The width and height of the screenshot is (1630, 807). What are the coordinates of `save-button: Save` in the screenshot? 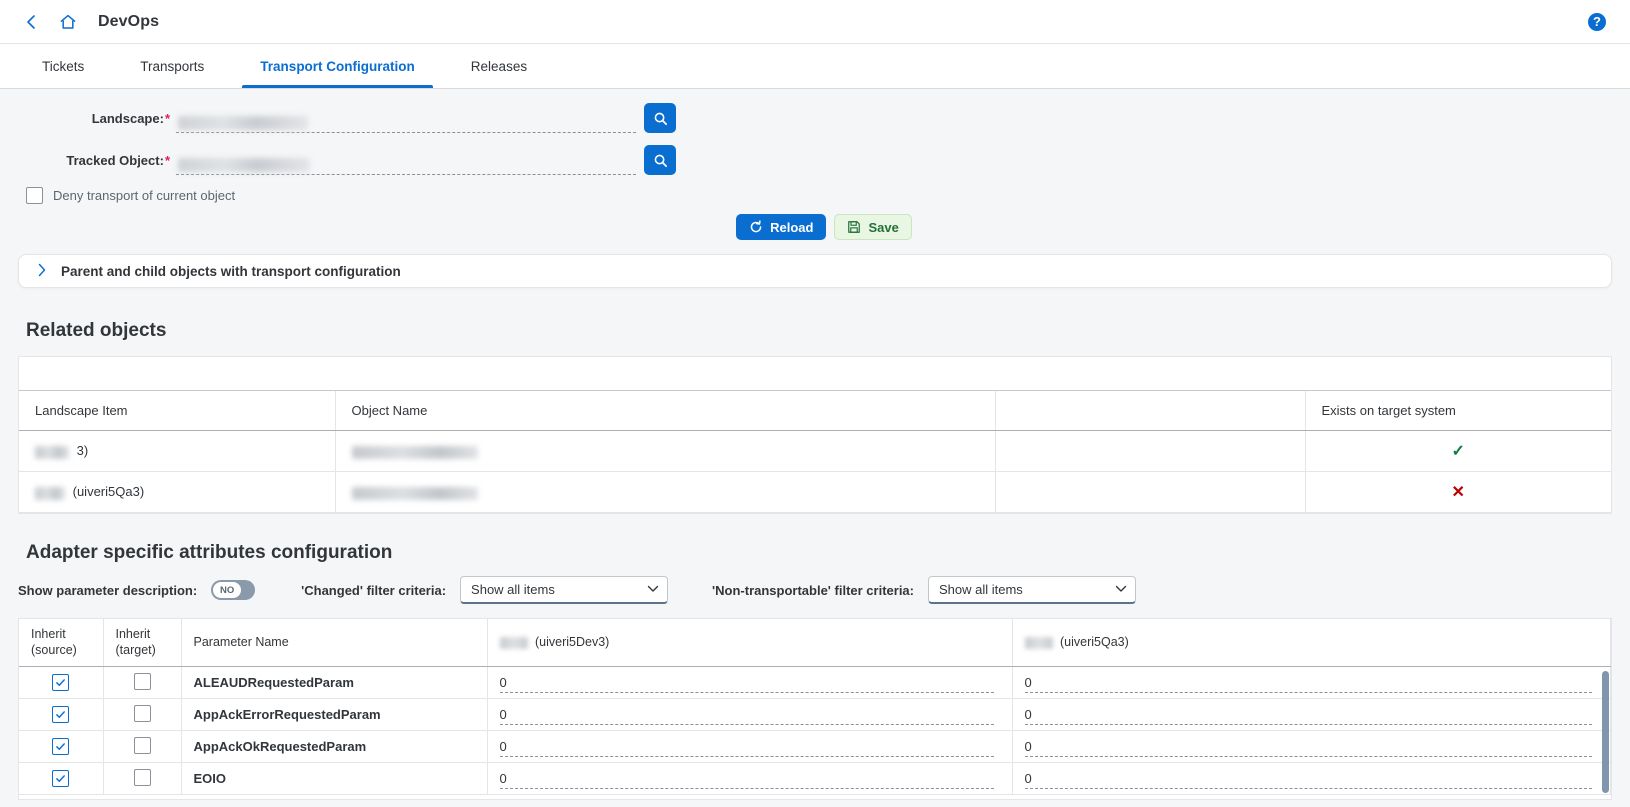 It's located at (873, 227).